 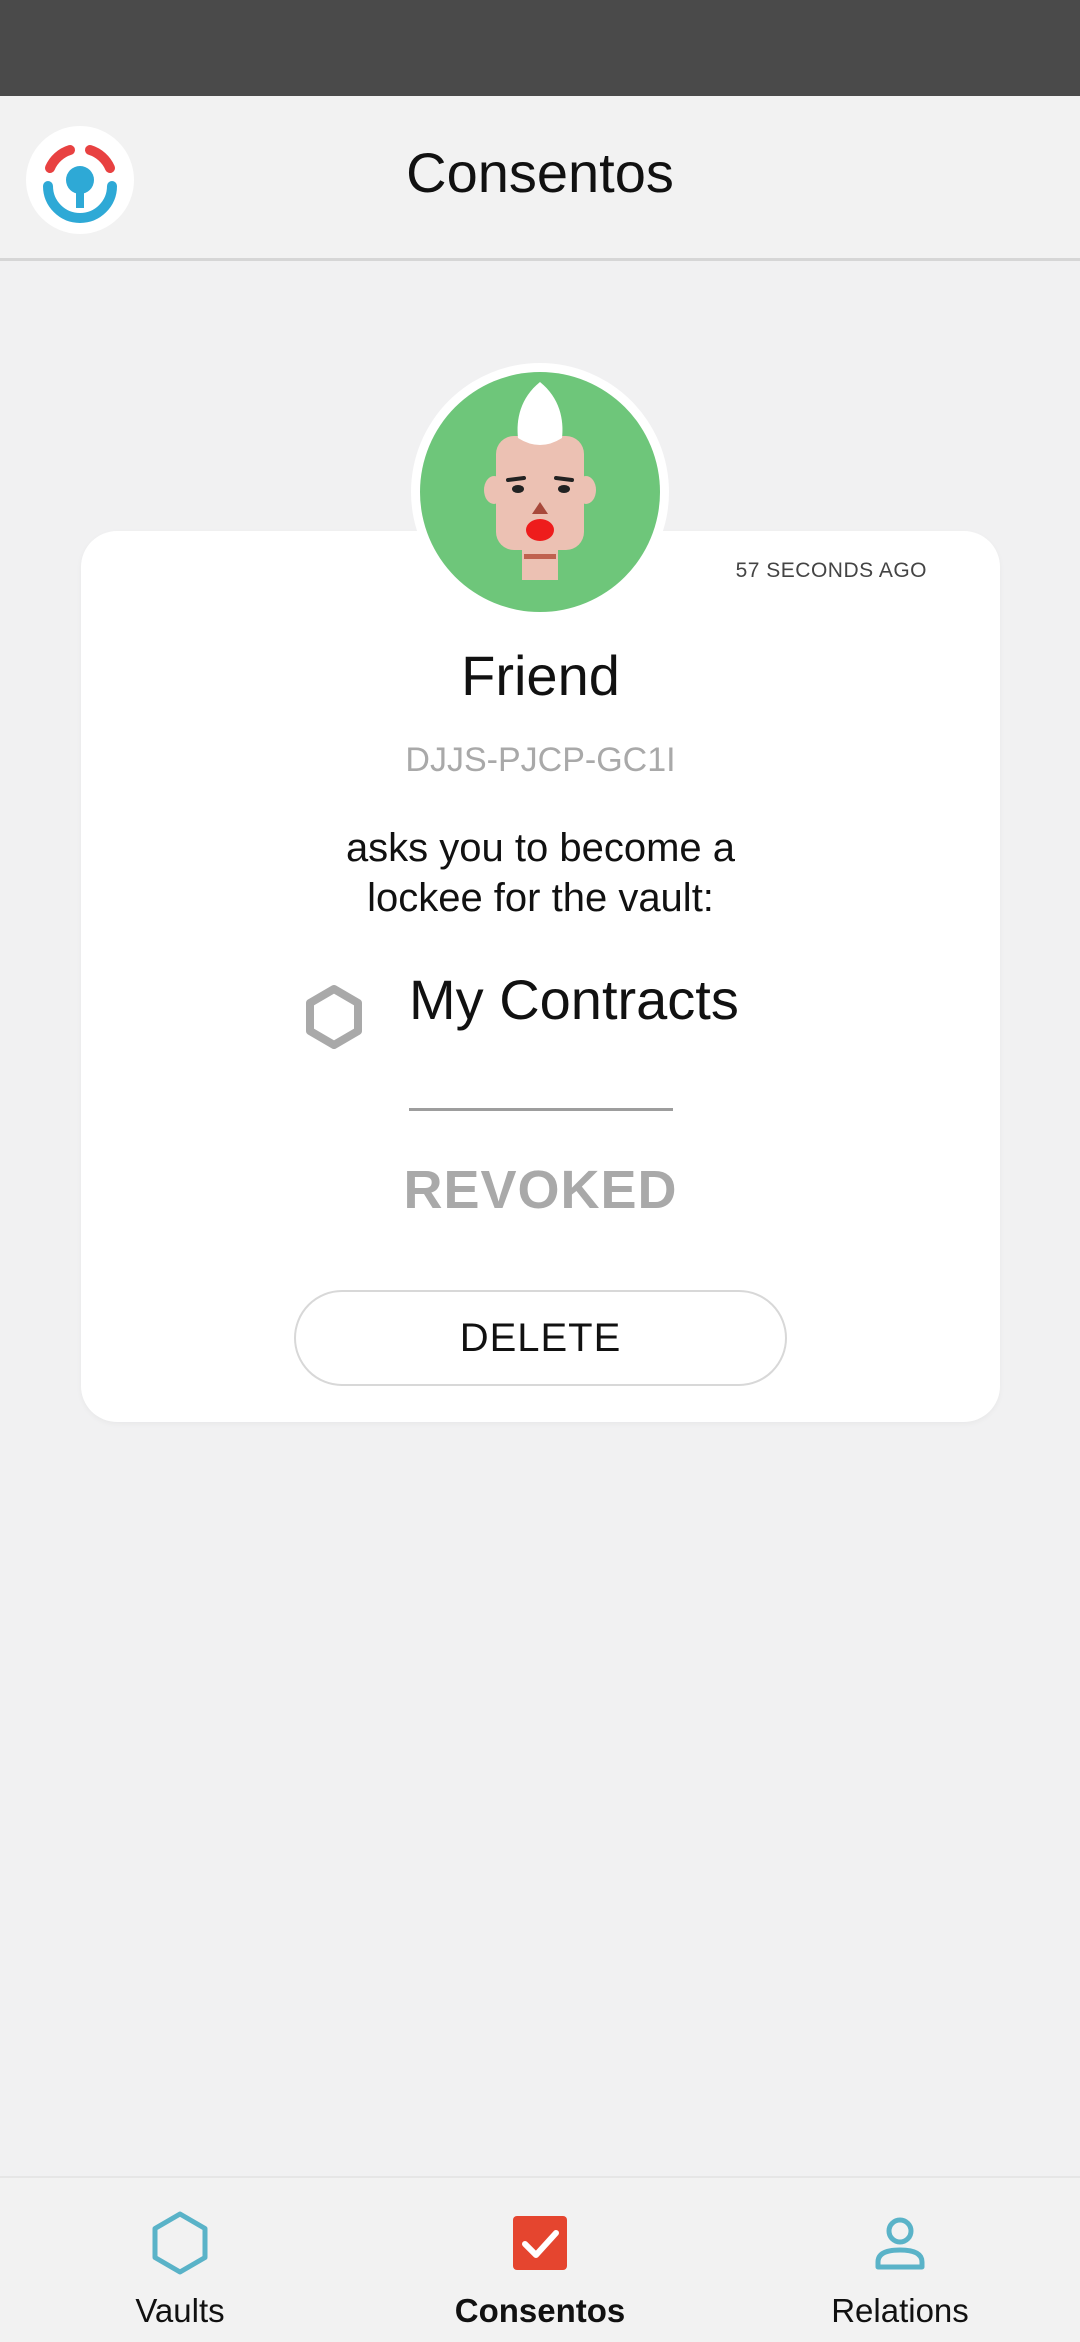 I want to click on divider, so click(x=541, y=1109).